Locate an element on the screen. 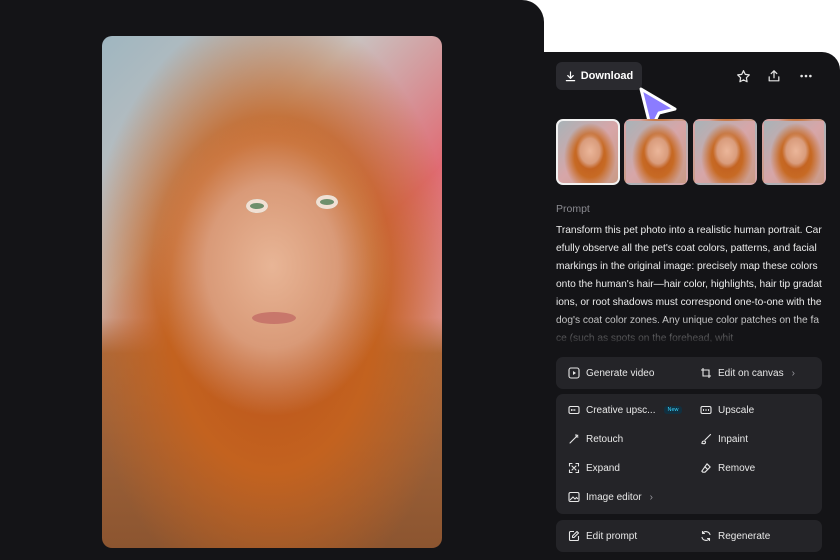 The height and width of the screenshot is (560, 840). share-button is located at coordinates (774, 76).